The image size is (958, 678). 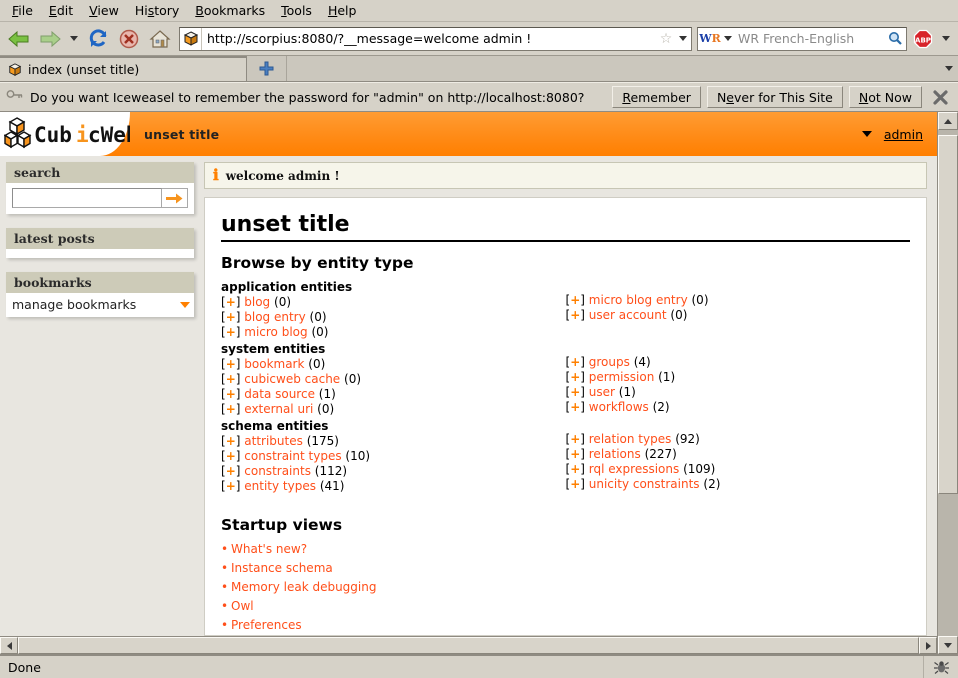 What do you see at coordinates (257, 302) in the screenshot?
I see `entity-type-link: blog` at bounding box center [257, 302].